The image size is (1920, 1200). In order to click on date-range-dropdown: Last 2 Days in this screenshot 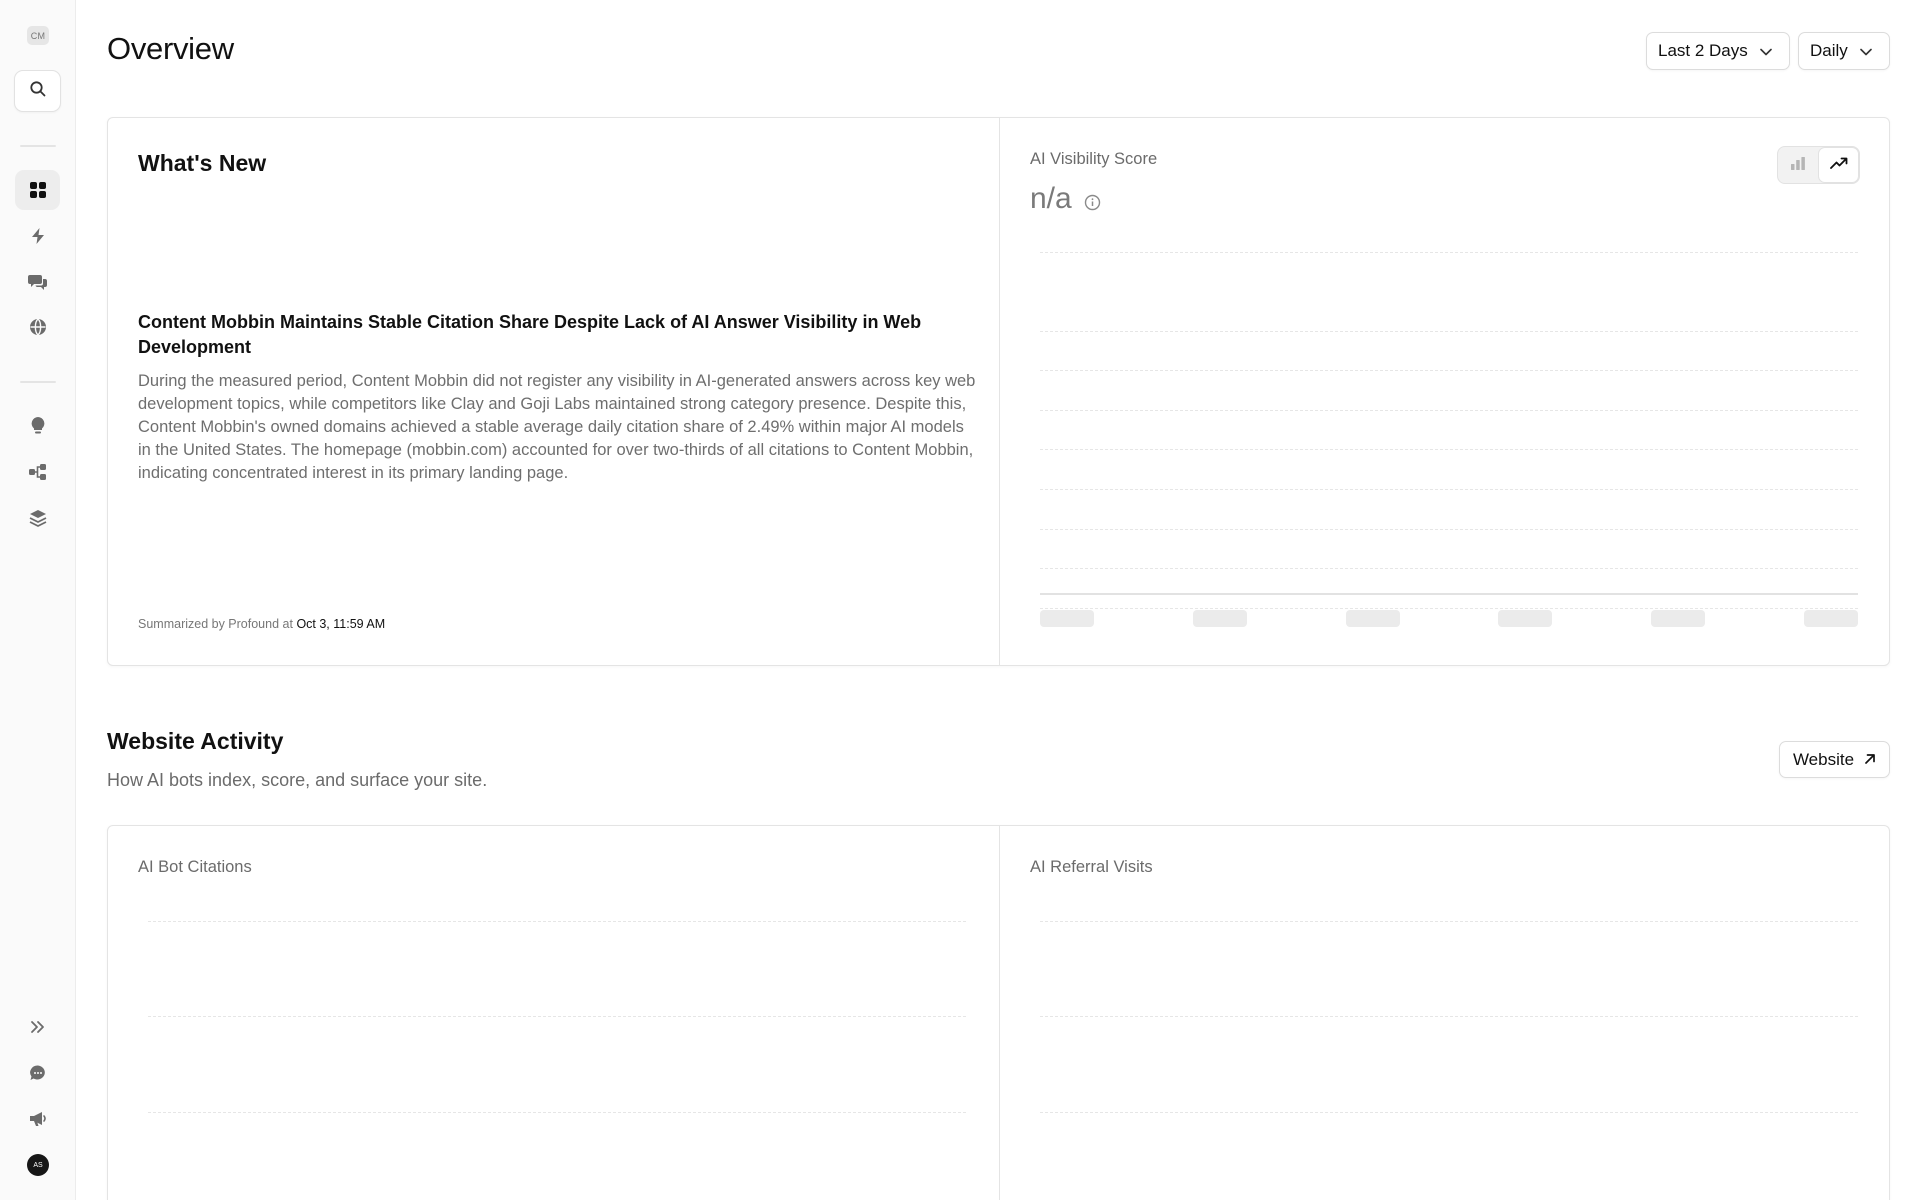, I will do `click(1718, 51)`.